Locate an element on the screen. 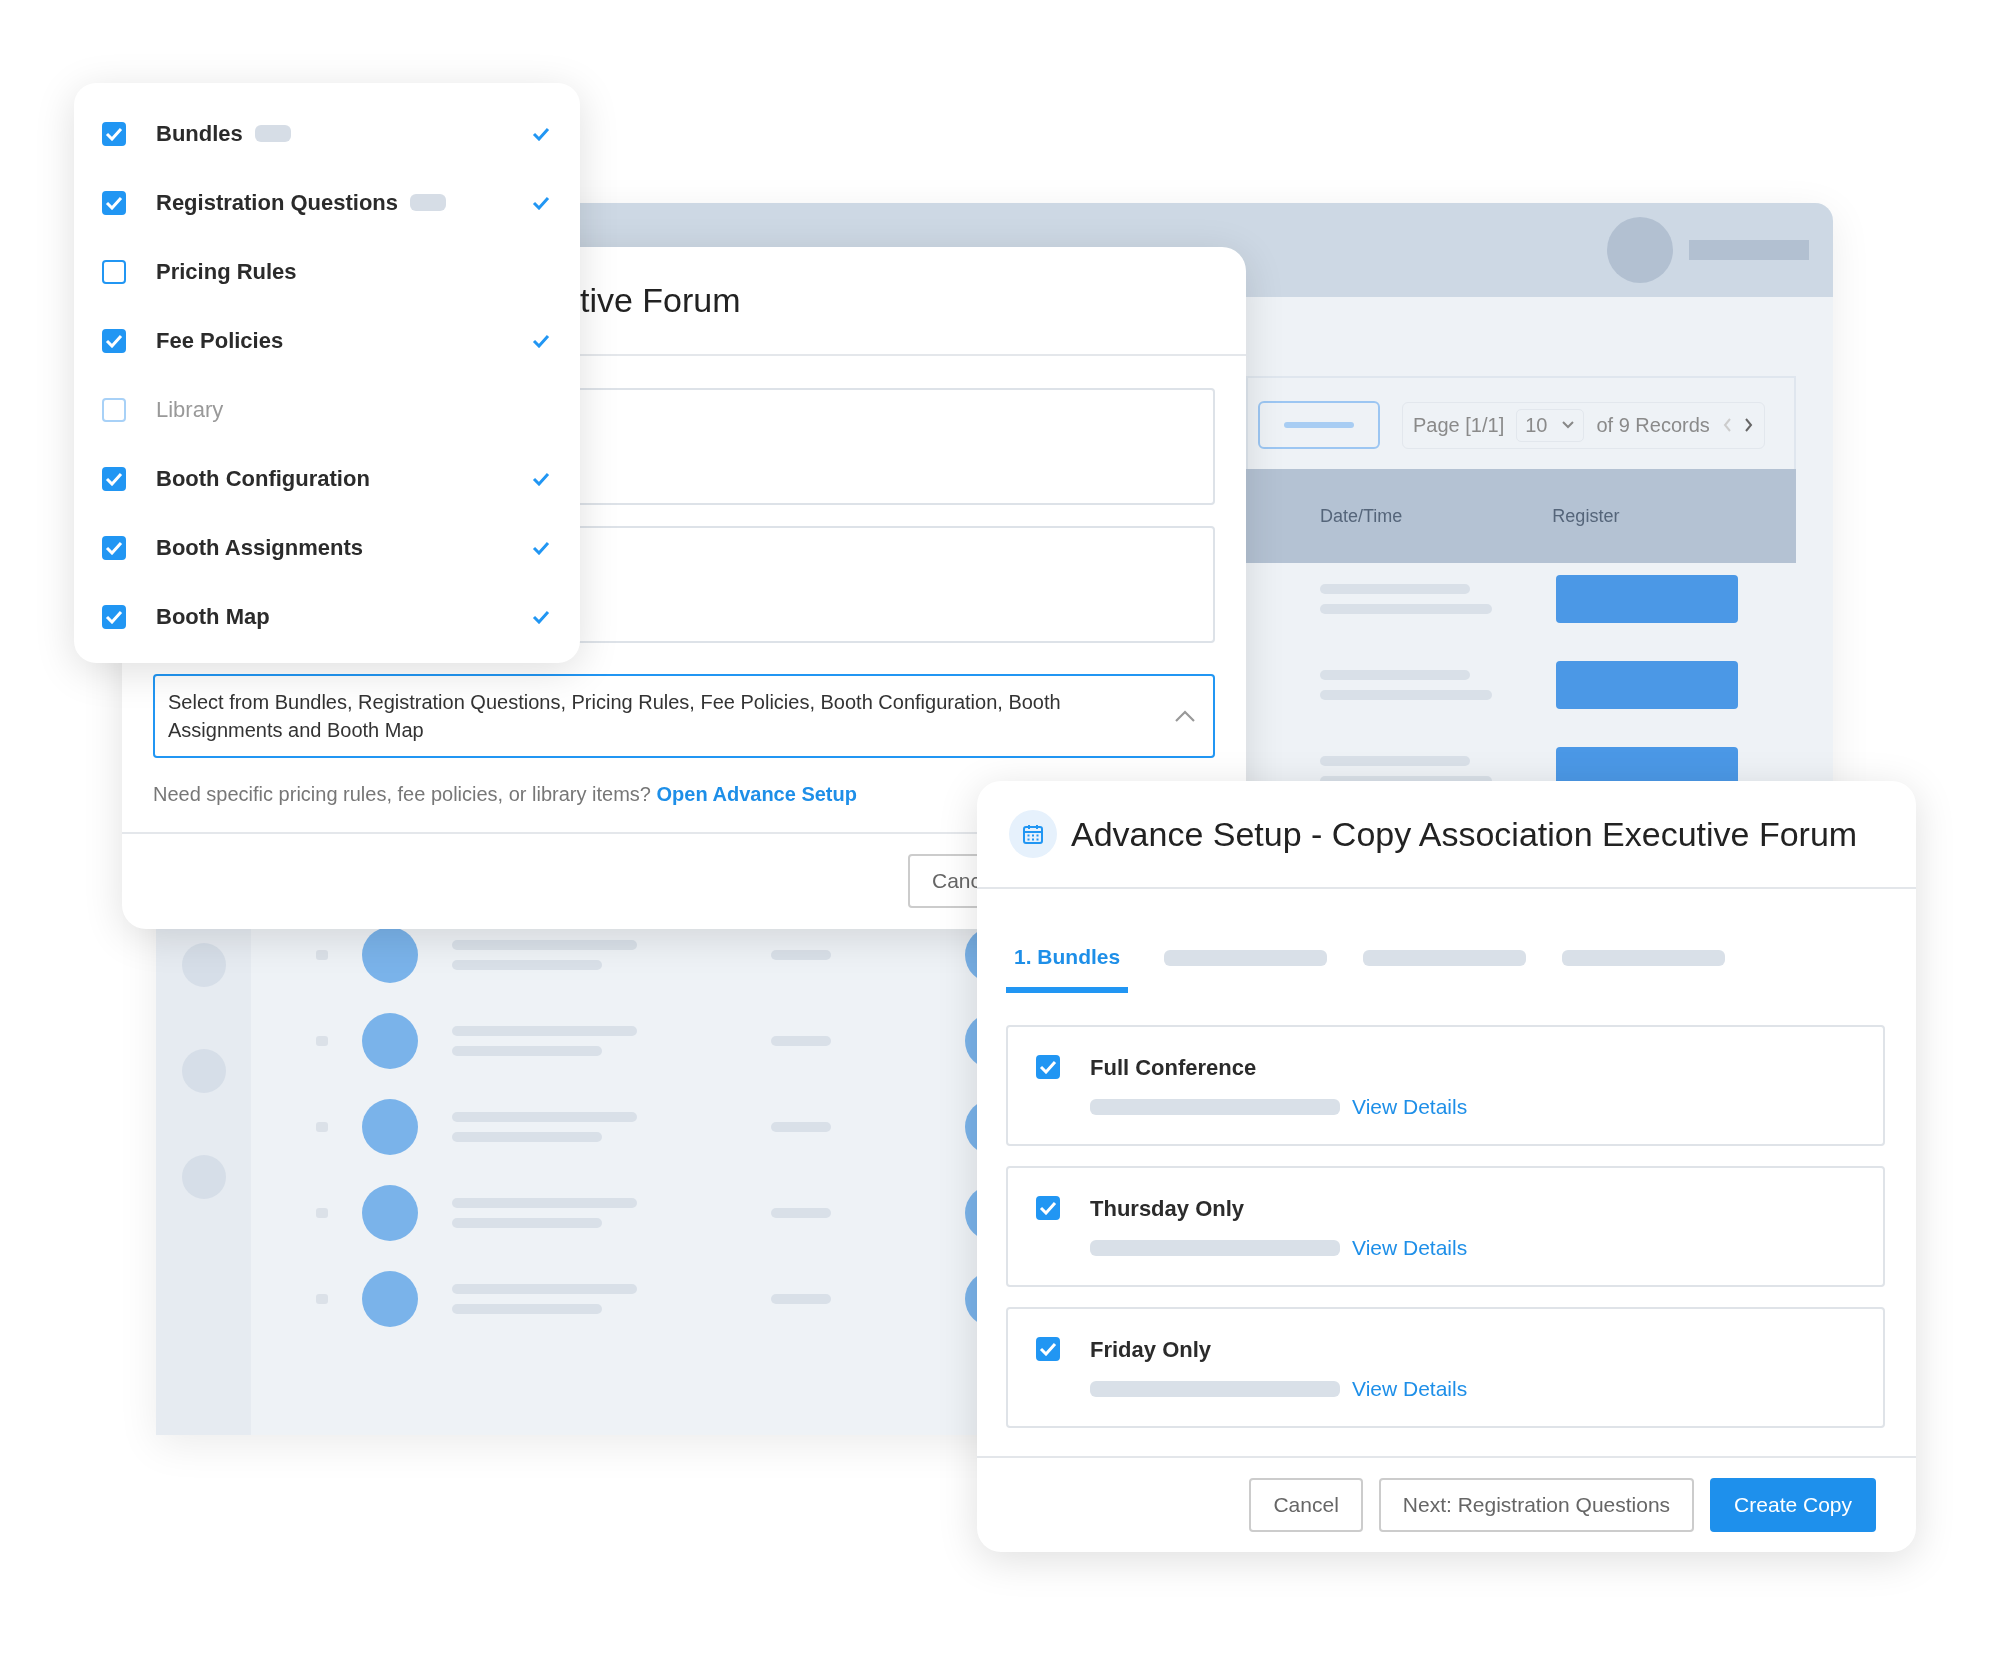 The width and height of the screenshot is (2000, 1657). menu-option: Fee Policies is located at coordinates (327, 340).